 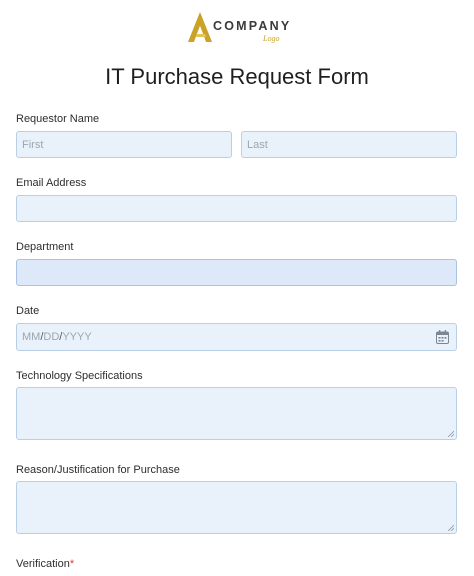 What do you see at coordinates (349, 144) in the screenshot?
I see `last-name-input: Last` at bounding box center [349, 144].